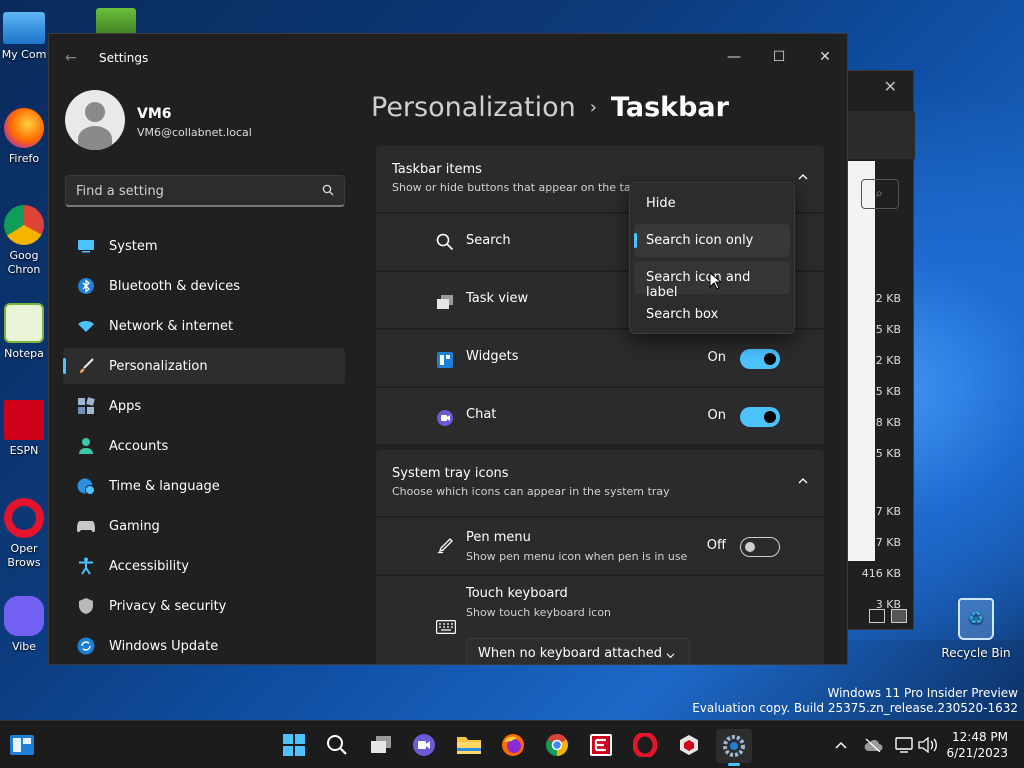  I want to click on close-button: ✕, so click(825, 57).